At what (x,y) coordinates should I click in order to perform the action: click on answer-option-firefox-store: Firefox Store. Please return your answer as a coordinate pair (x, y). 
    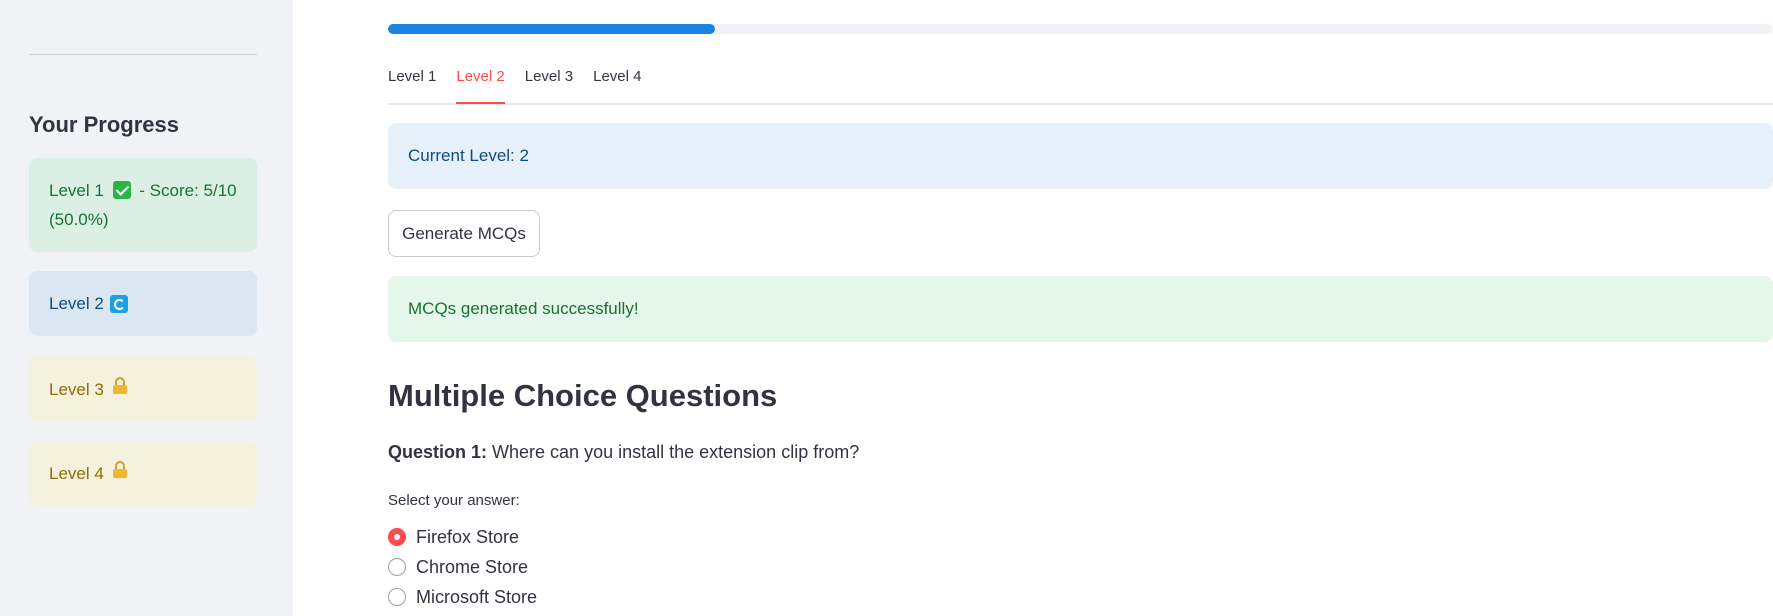
    Looking at the image, I should click on (453, 537).